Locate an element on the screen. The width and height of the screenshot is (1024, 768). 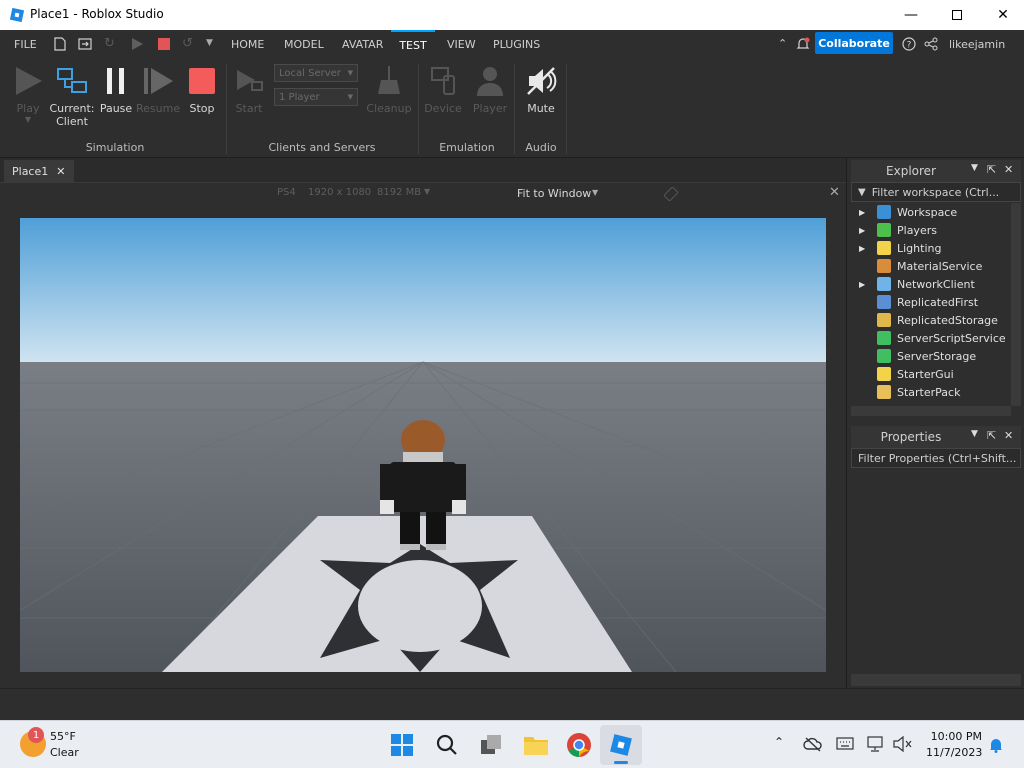
server-dropdown: Local Server ▼ is located at coordinates (316, 73).